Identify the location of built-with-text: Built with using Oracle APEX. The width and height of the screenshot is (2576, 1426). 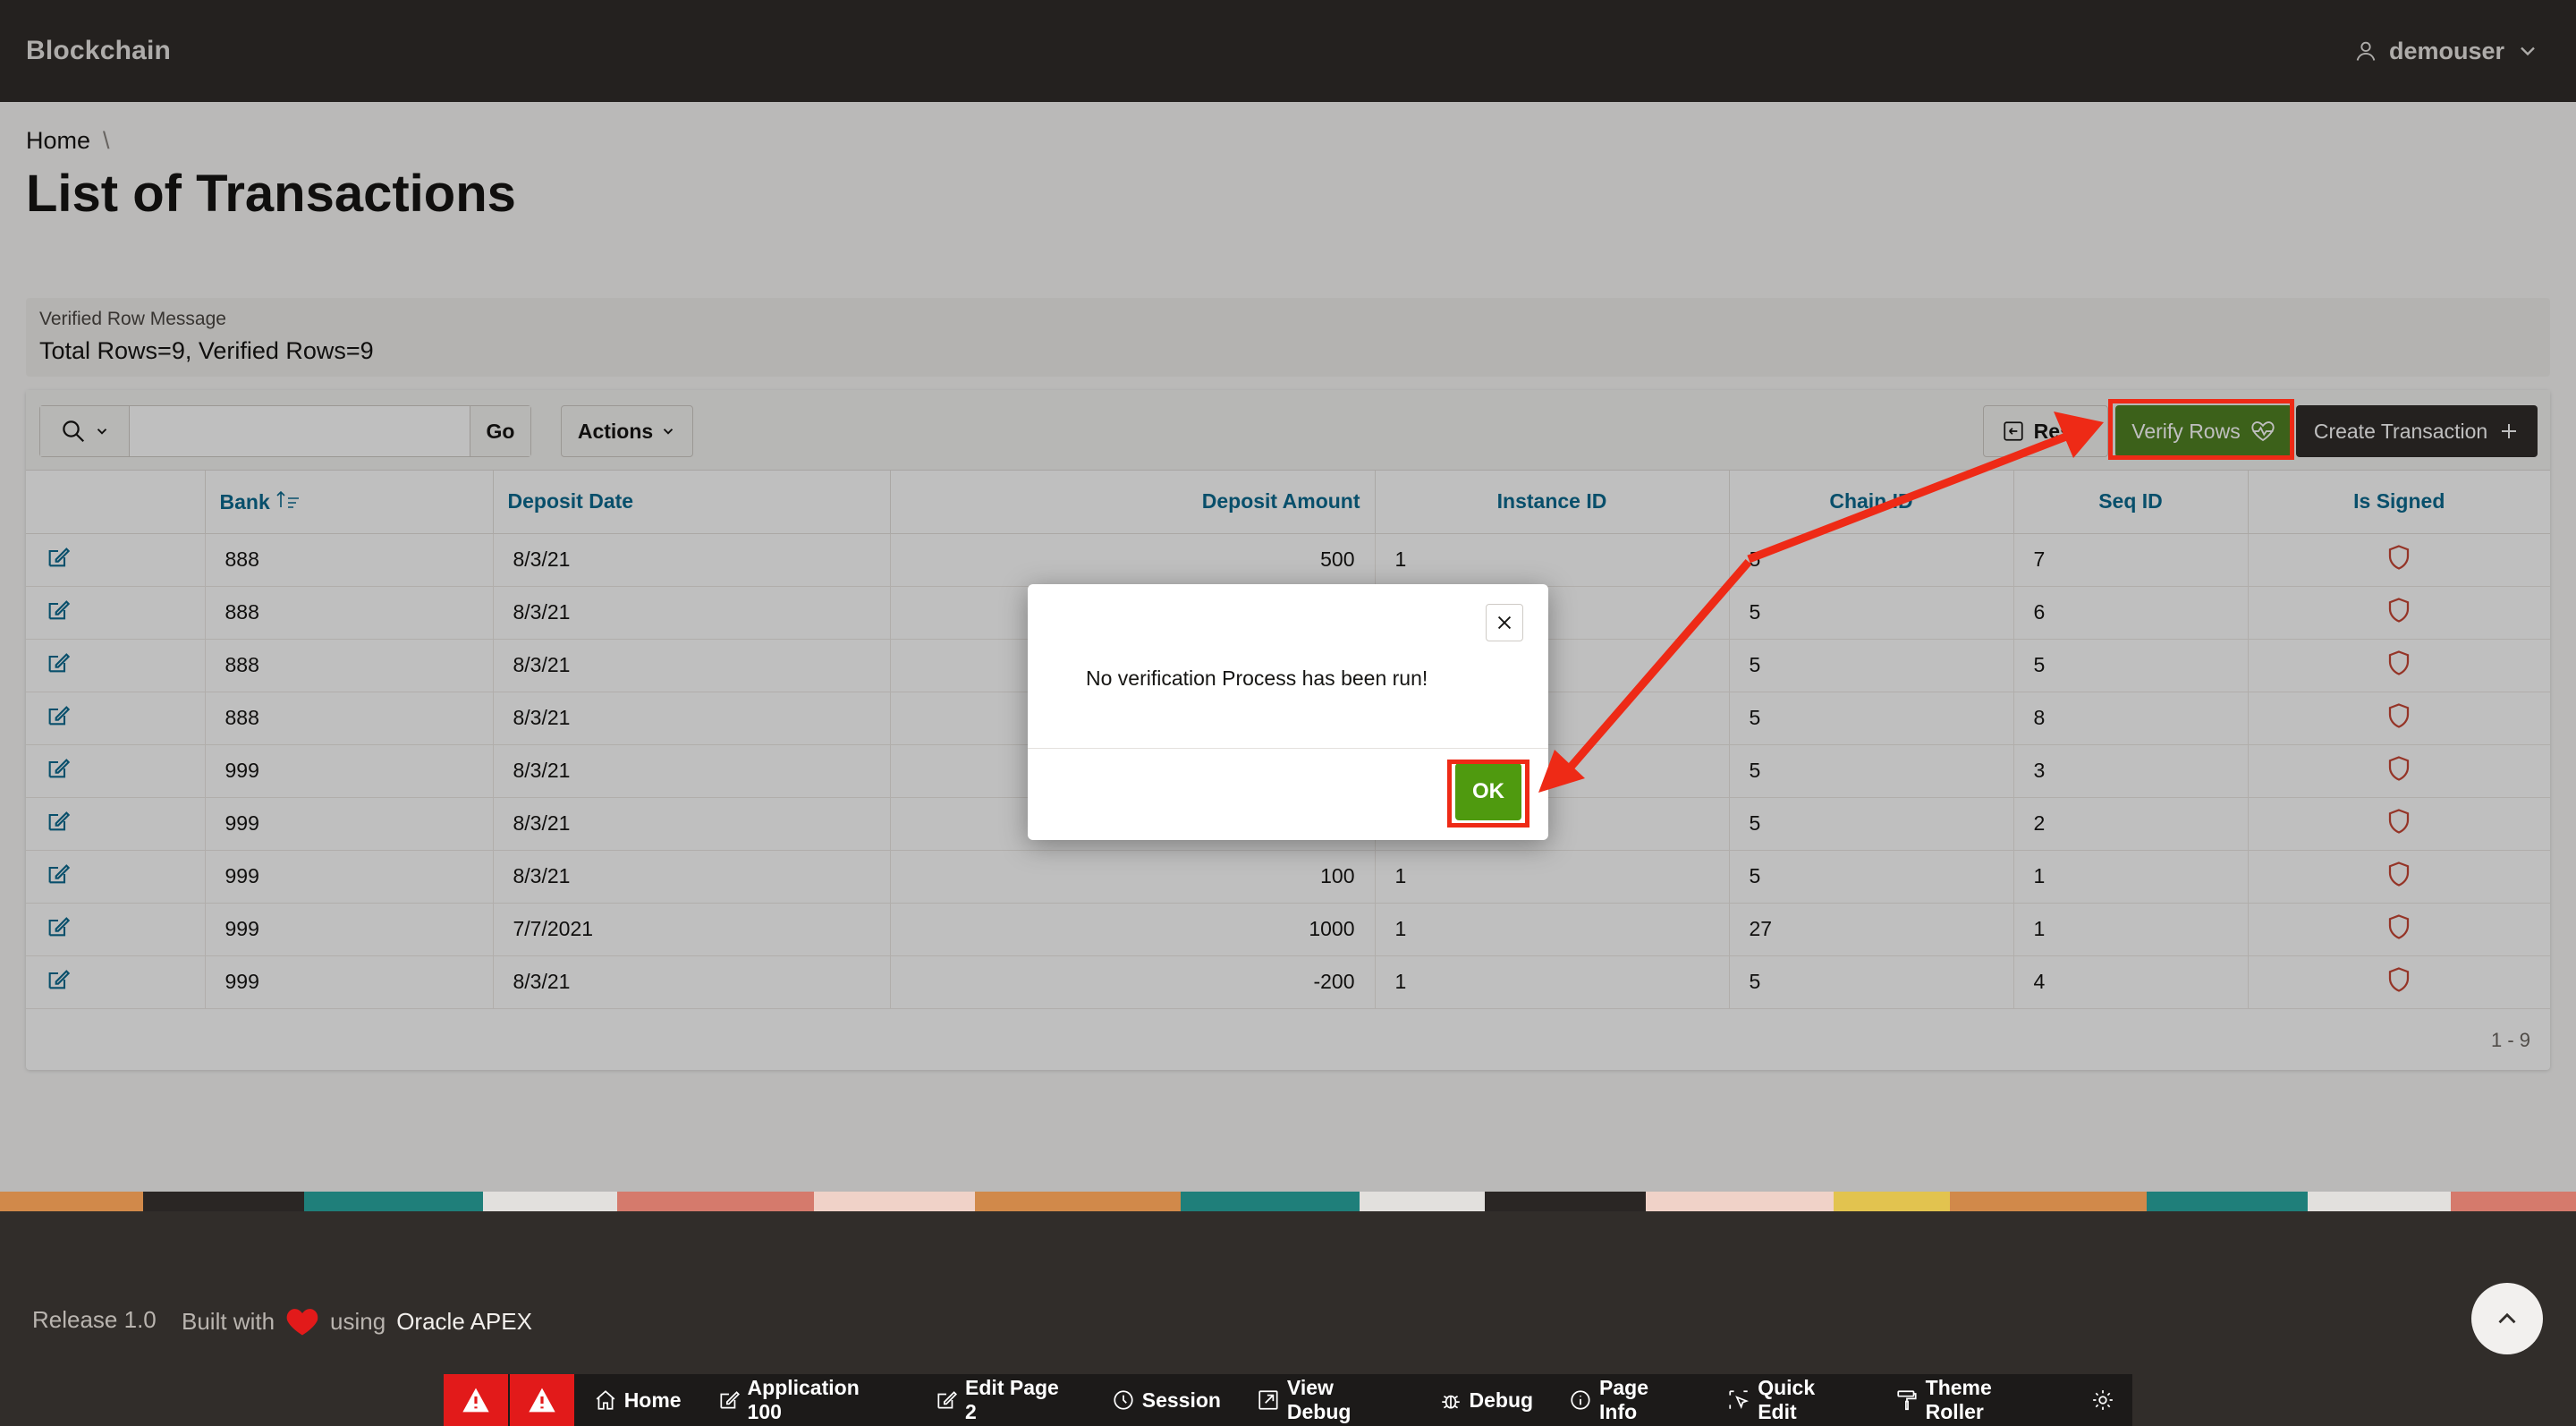
(357, 1321).